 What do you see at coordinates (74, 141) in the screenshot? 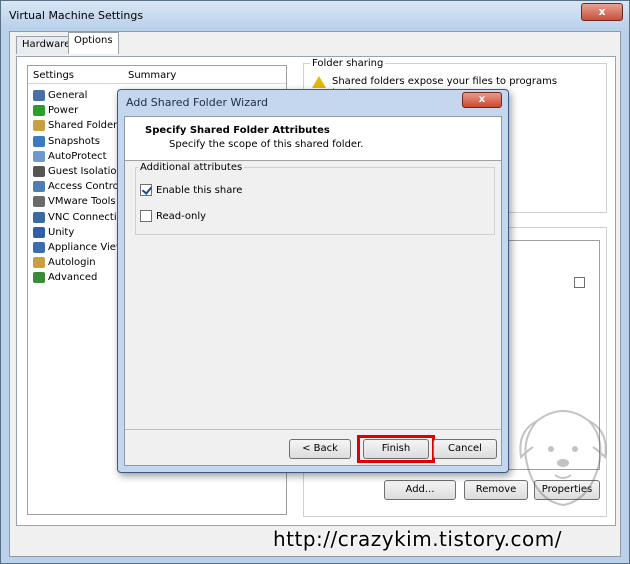
I see `settings-item-label: Snapshots` at bounding box center [74, 141].